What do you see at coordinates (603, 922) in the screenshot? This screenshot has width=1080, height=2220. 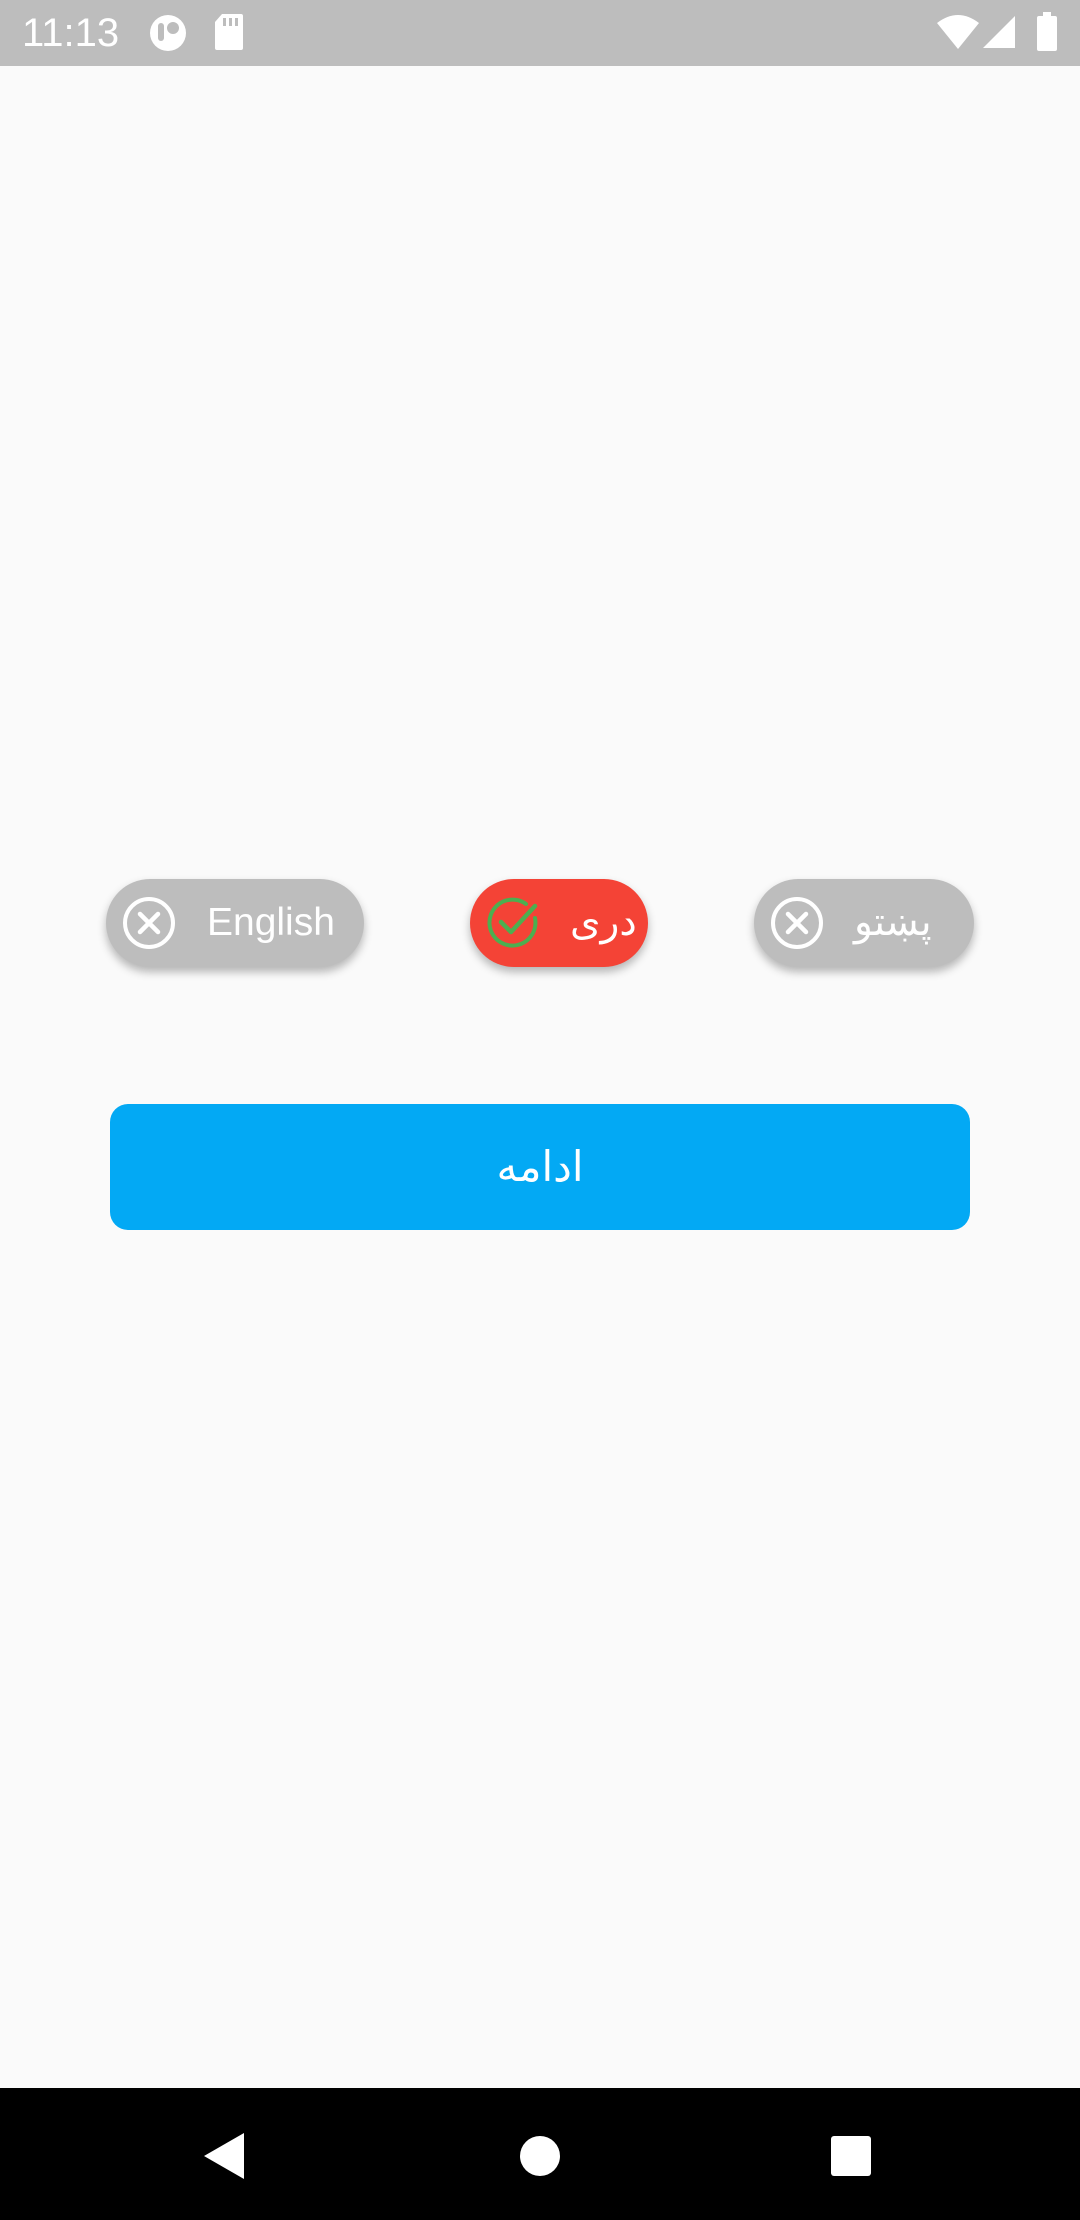 I see `chip-label: دری` at bounding box center [603, 922].